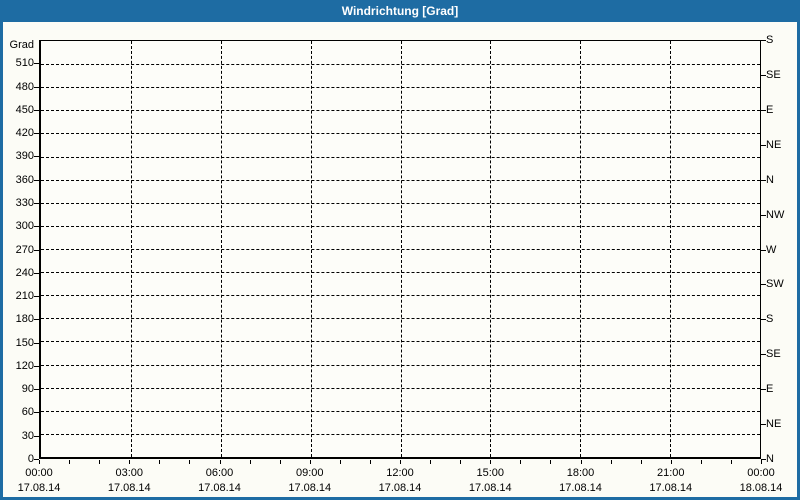  I want to click on y-axis-tick-label: 150, so click(24, 342).